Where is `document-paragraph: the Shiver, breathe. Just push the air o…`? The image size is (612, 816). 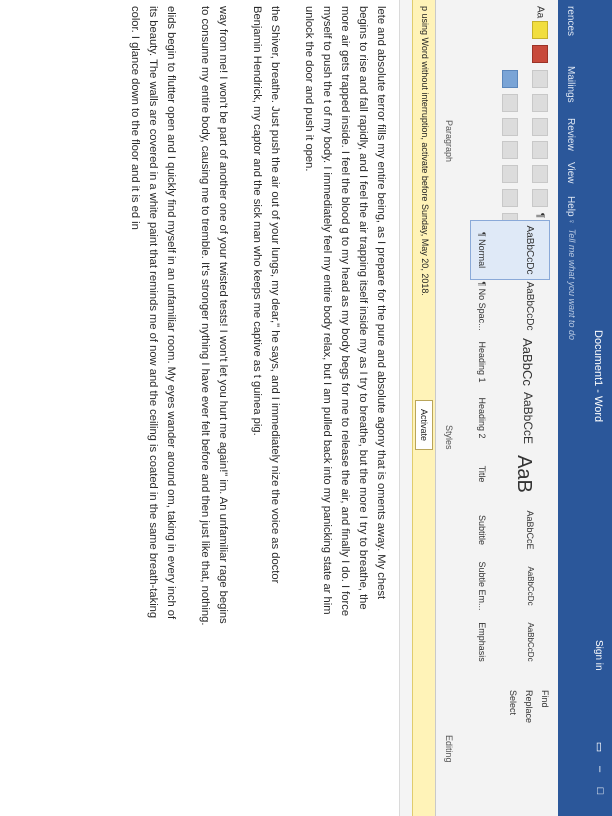
document-paragraph: the Shiver, breathe. Just push the air o… is located at coordinates (266, 316).